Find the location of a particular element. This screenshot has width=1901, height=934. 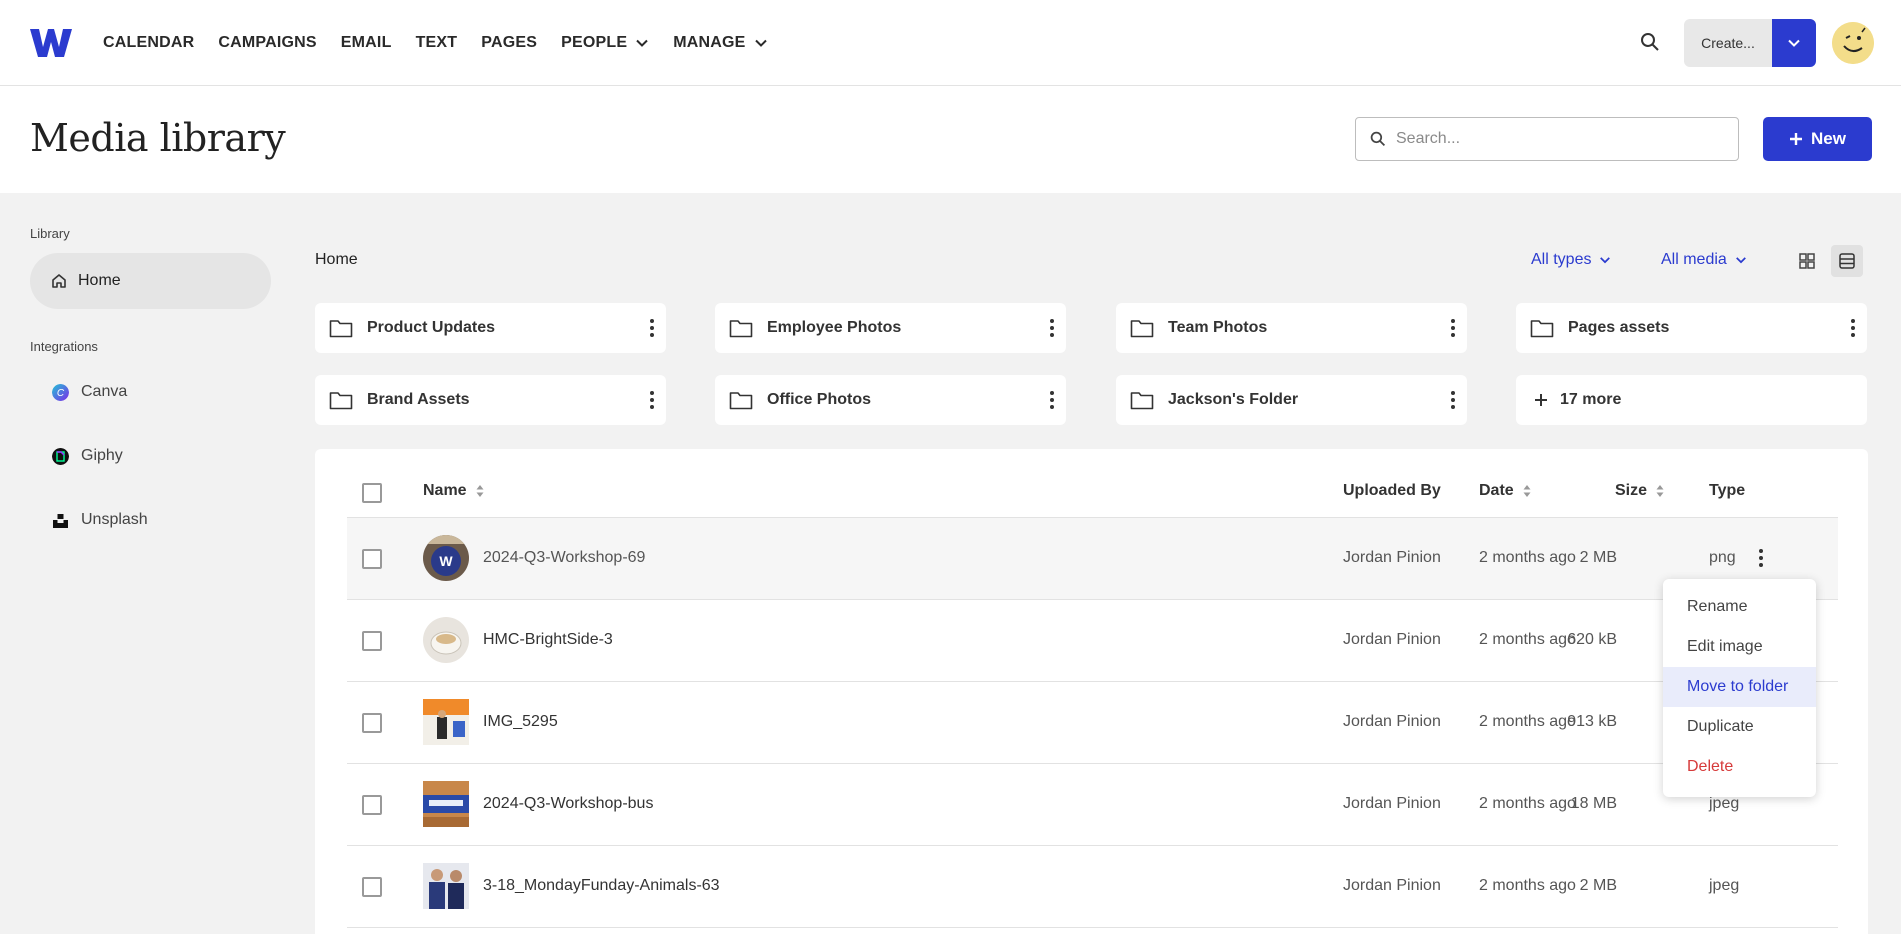

filter-all-media: All media is located at coordinates (1704, 260).